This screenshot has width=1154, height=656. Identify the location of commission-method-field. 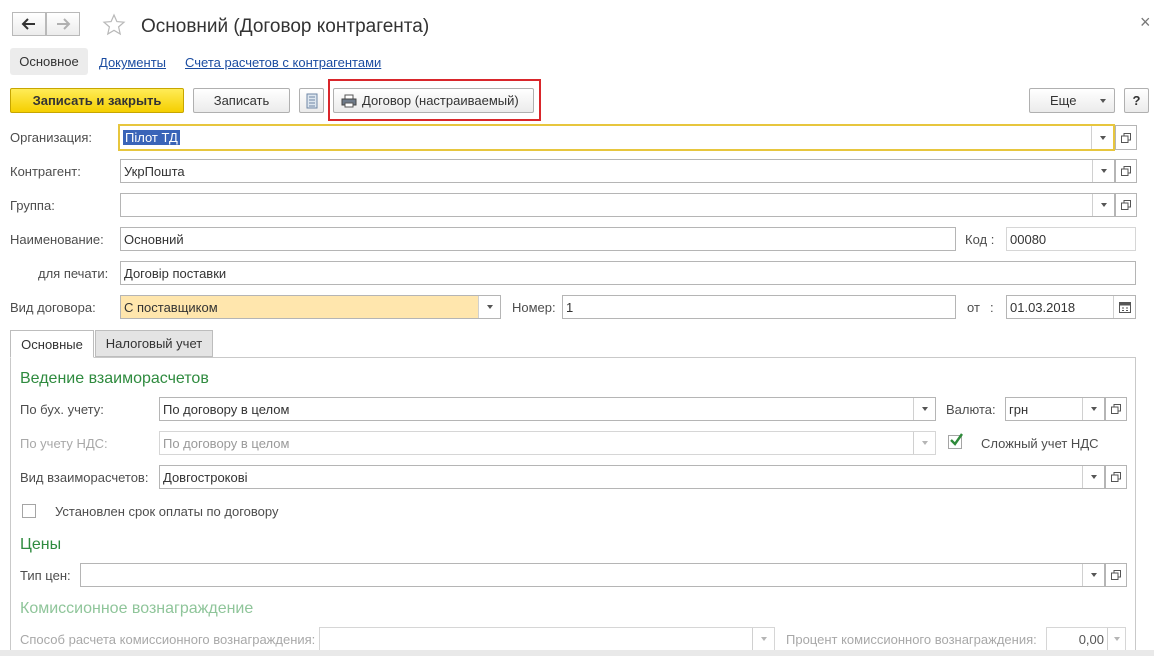
(547, 639).